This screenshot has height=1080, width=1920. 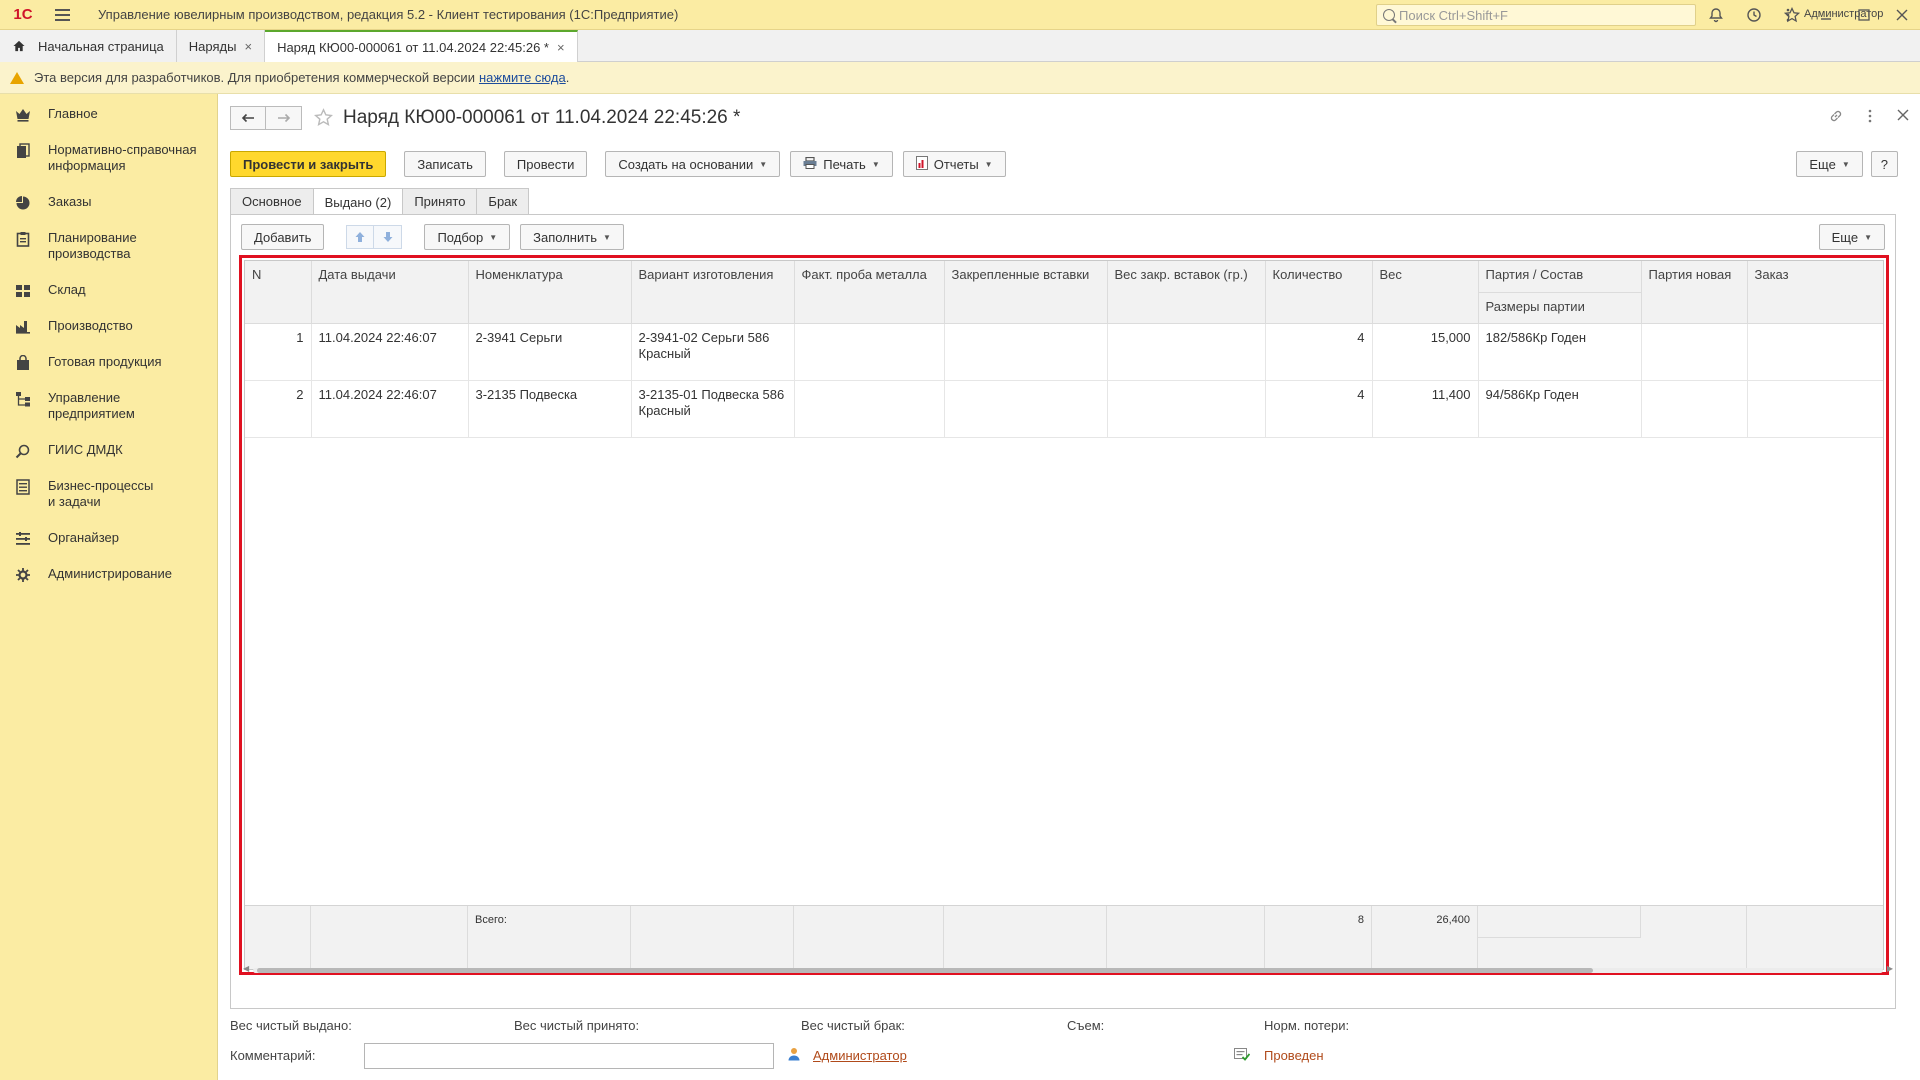 What do you see at coordinates (49, 115) in the screenshot?
I see `sidebar-item-main: Главное` at bounding box center [49, 115].